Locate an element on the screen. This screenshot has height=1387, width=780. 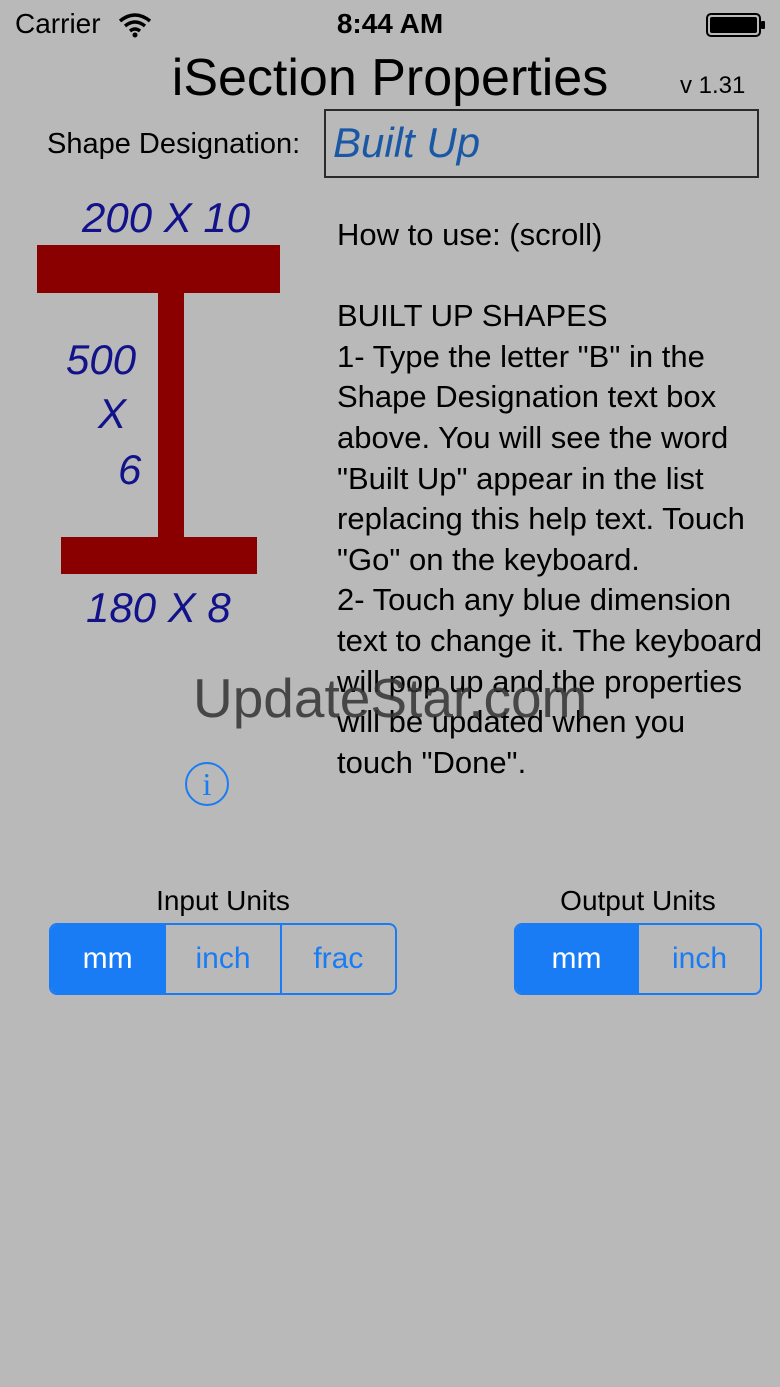
input-units-title: Input Units is located at coordinates (223, 900).